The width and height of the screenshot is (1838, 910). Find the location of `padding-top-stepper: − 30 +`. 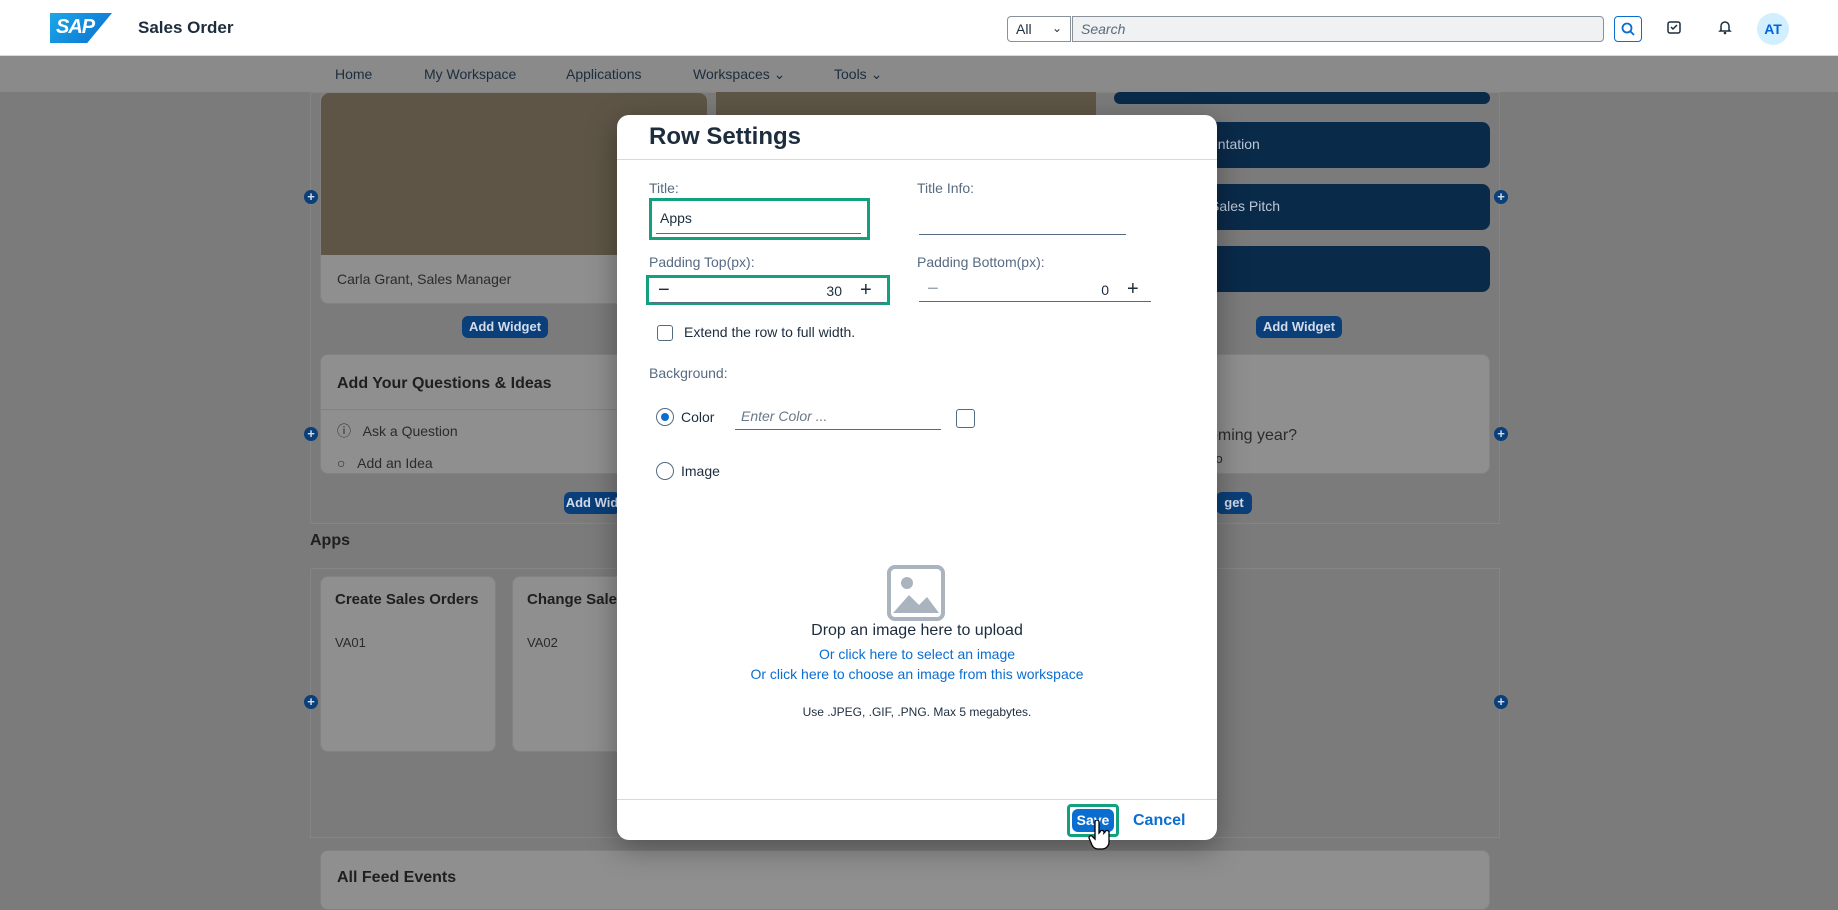

padding-top-stepper: − 30 + is located at coordinates (768, 290).